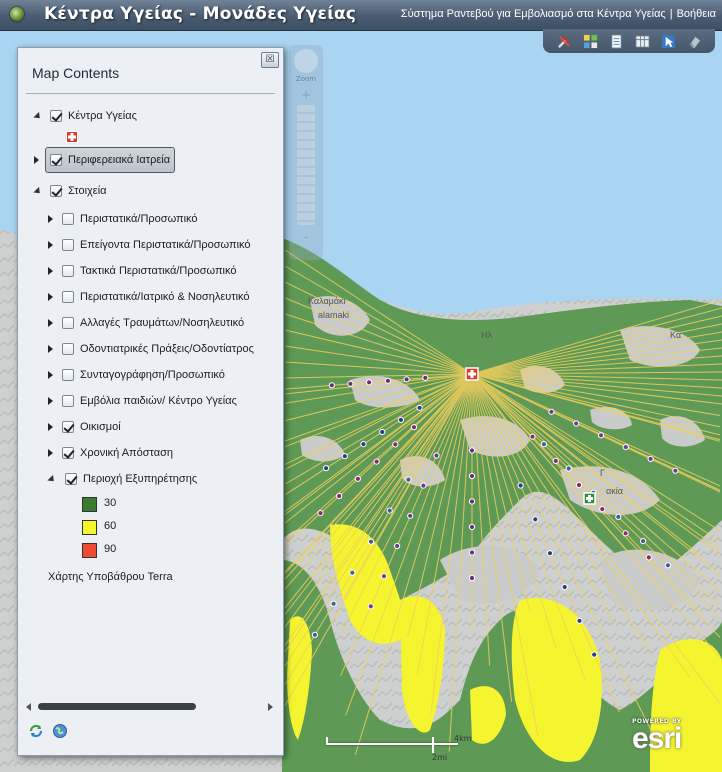 This screenshot has height=772, width=722. What do you see at coordinates (306, 61) in the screenshot?
I see `pan-control` at bounding box center [306, 61].